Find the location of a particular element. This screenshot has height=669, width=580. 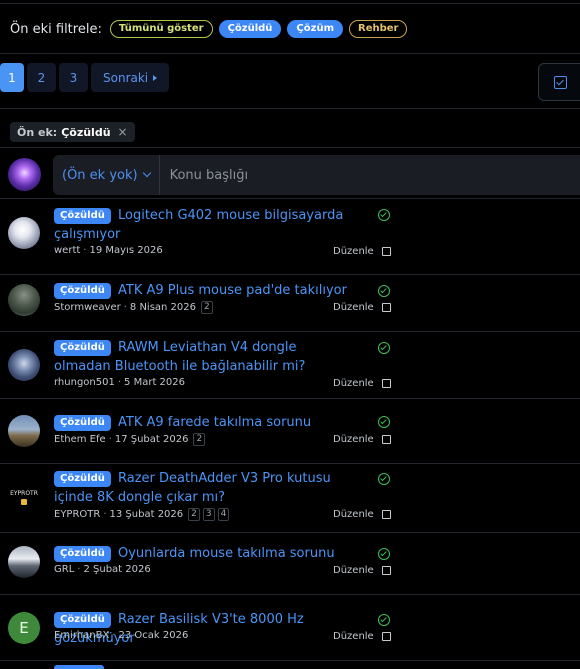

filter-chip-guide: Rehber is located at coordinates (378, 29).